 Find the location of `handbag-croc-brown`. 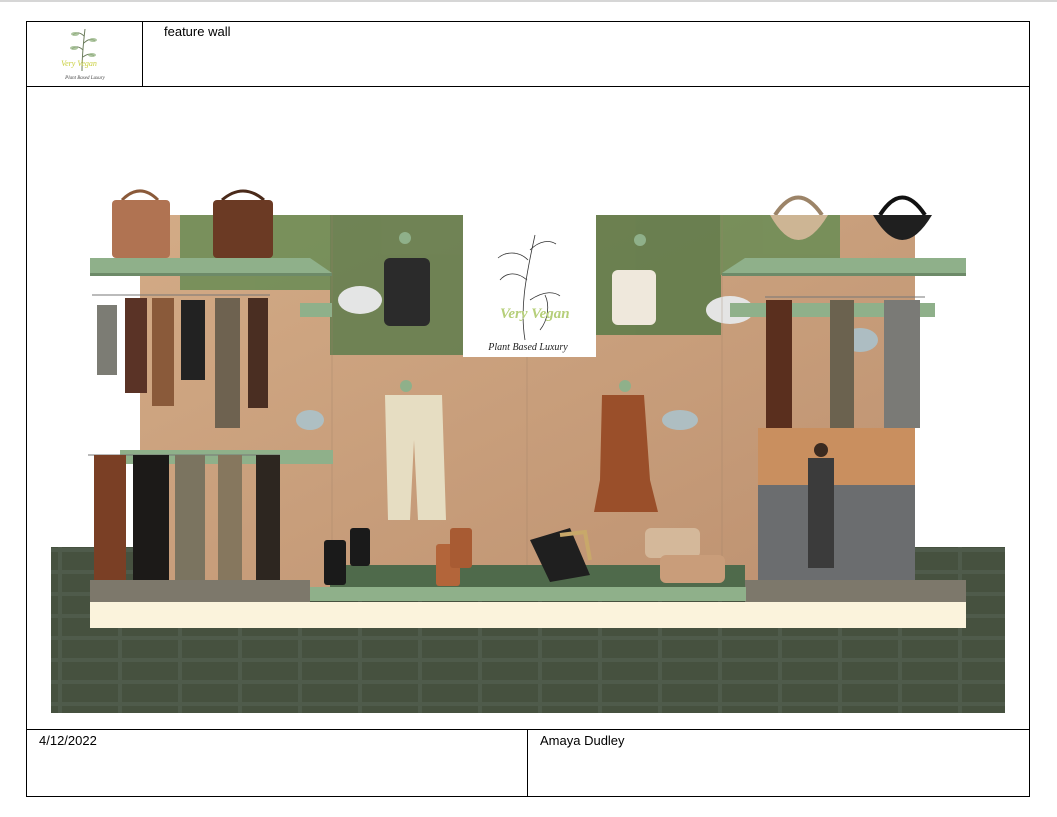

handbag-croc-brown is located at coordinates (243, 223).